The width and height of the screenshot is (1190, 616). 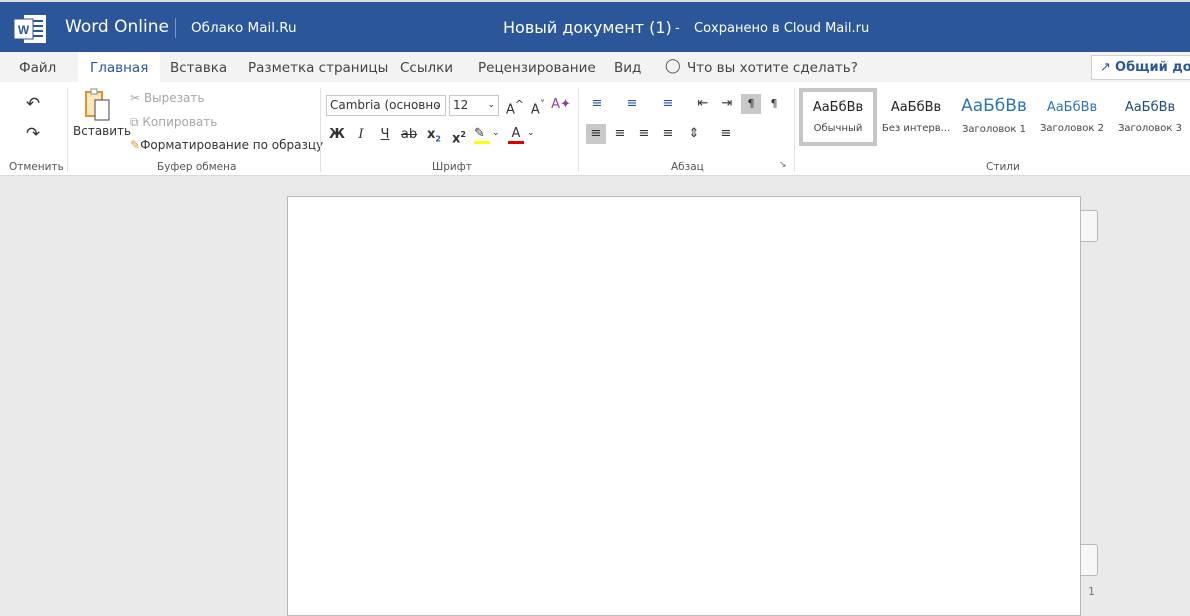 What do you see at coordinates (474, 105) in the screenshot?
I see `font-size-select: 12 ⌄` at bounding box center [474, 105].